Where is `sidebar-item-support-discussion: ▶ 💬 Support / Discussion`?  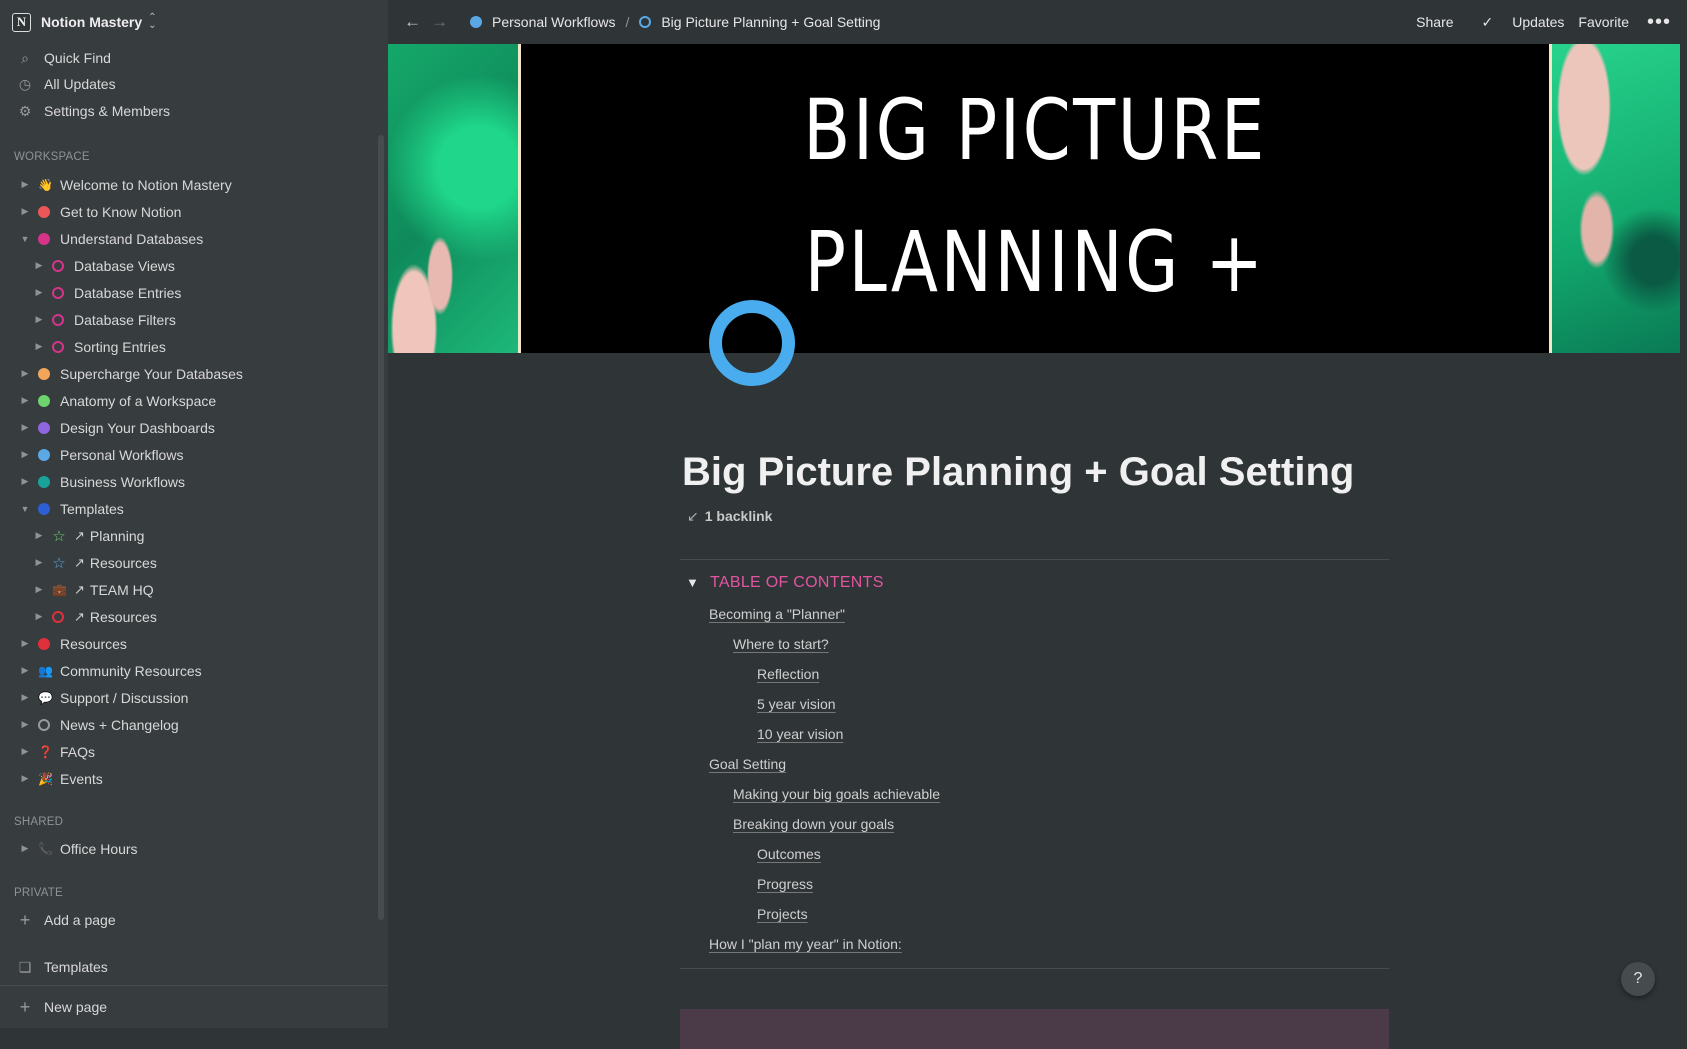 sidebar-item-support-discussion: ▶ 💬 Support / Discussion is located at coordinates (103, 697).